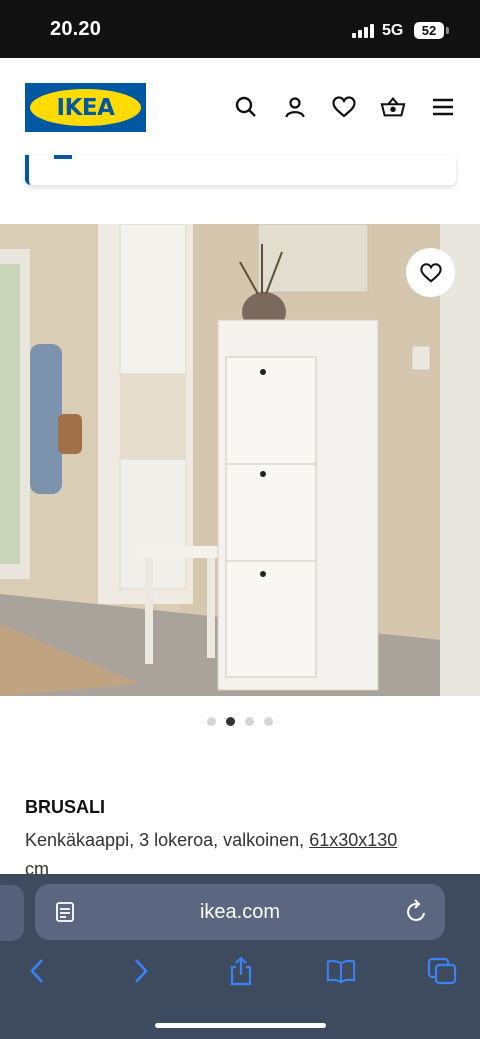 This screenshot has height=1039, width=480. What do you see at coordinates (240, 1025) in the screenshot?
I see `home-indicator` at bounding box center [240, 1025].